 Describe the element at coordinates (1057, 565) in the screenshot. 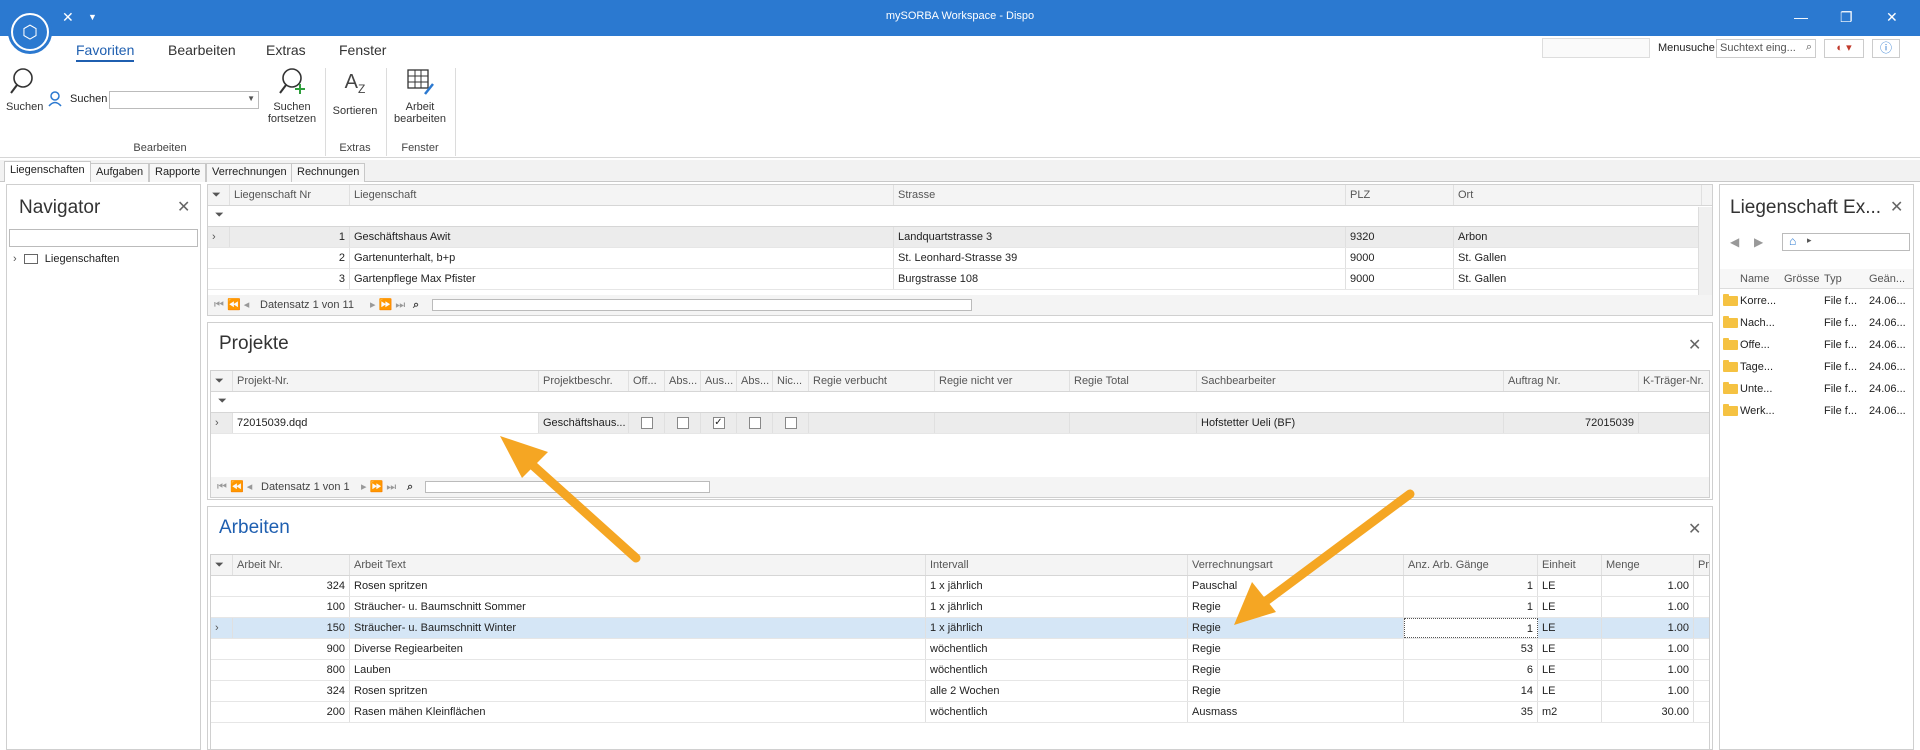

I see `col-intervall: Intervall` at that location.